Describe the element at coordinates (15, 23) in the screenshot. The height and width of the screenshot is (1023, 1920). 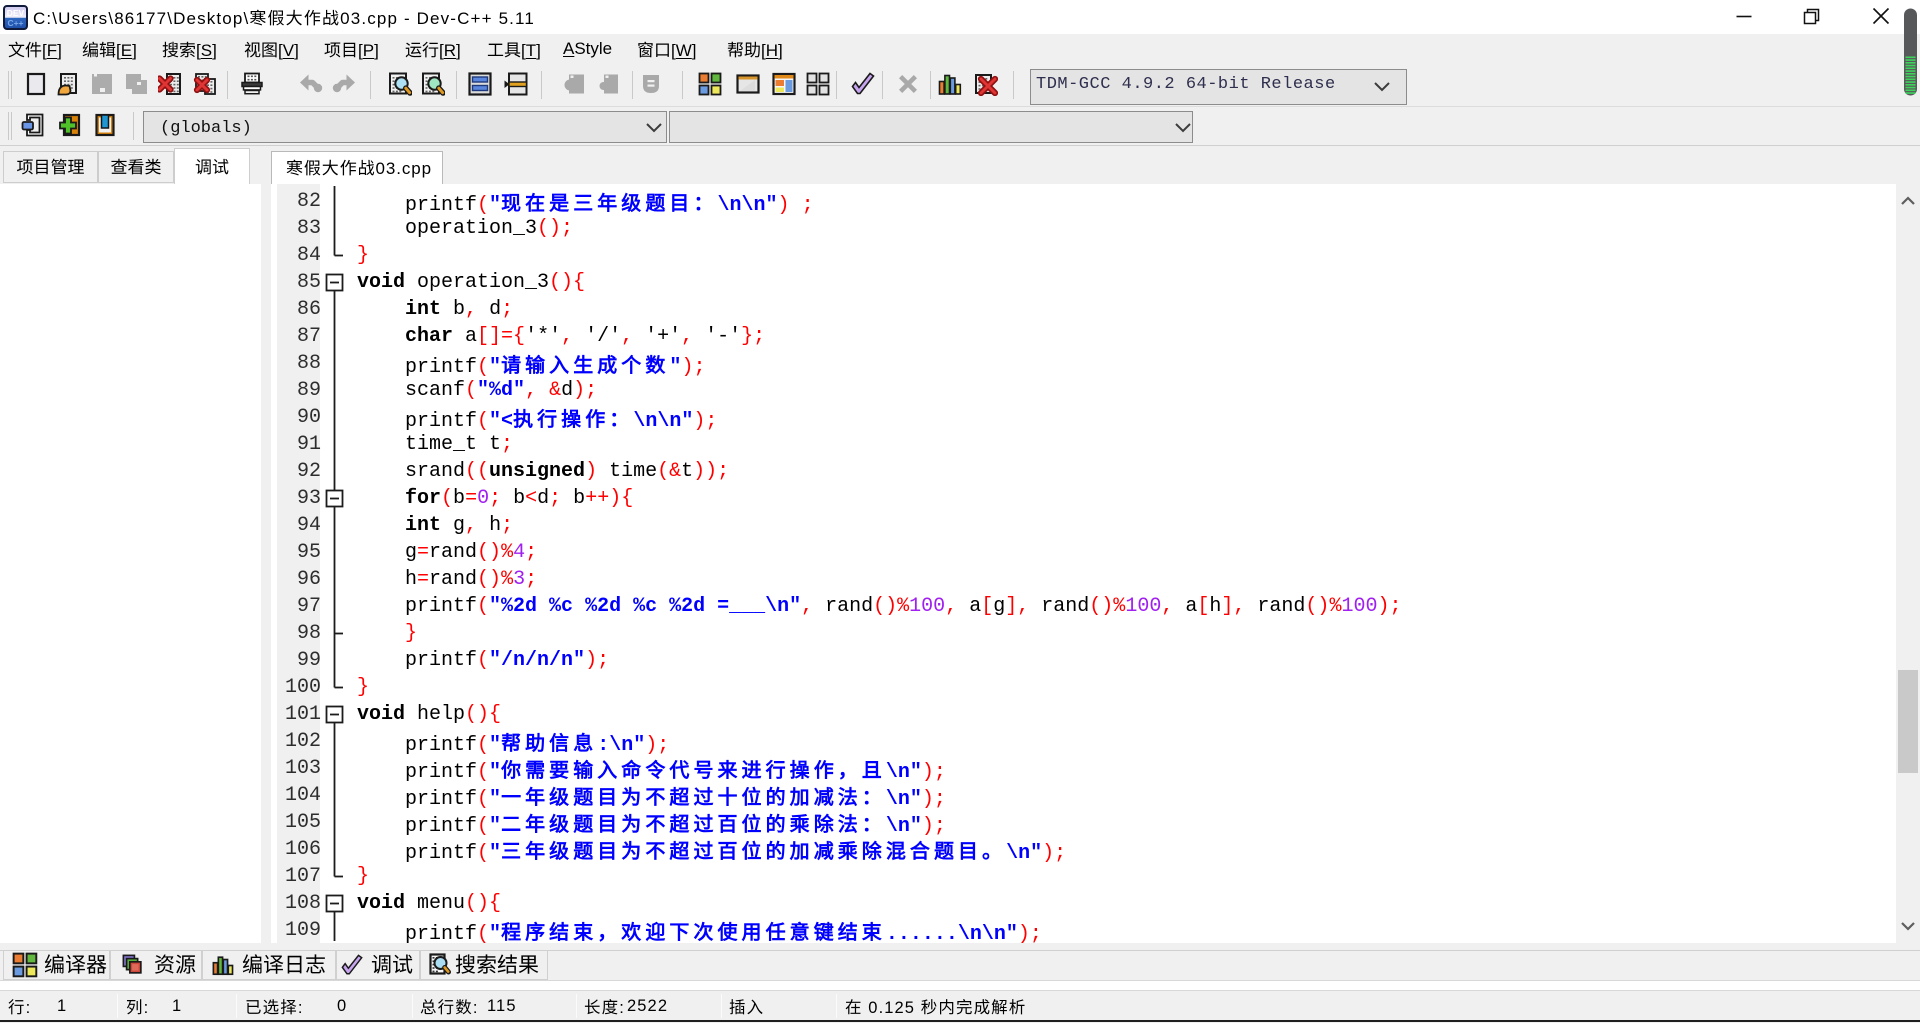
I see `svg-text: C++` at that location.